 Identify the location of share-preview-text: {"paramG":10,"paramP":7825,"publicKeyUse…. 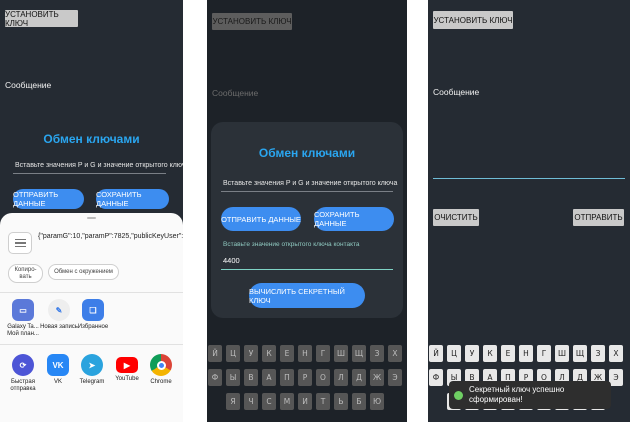
(110, 236).